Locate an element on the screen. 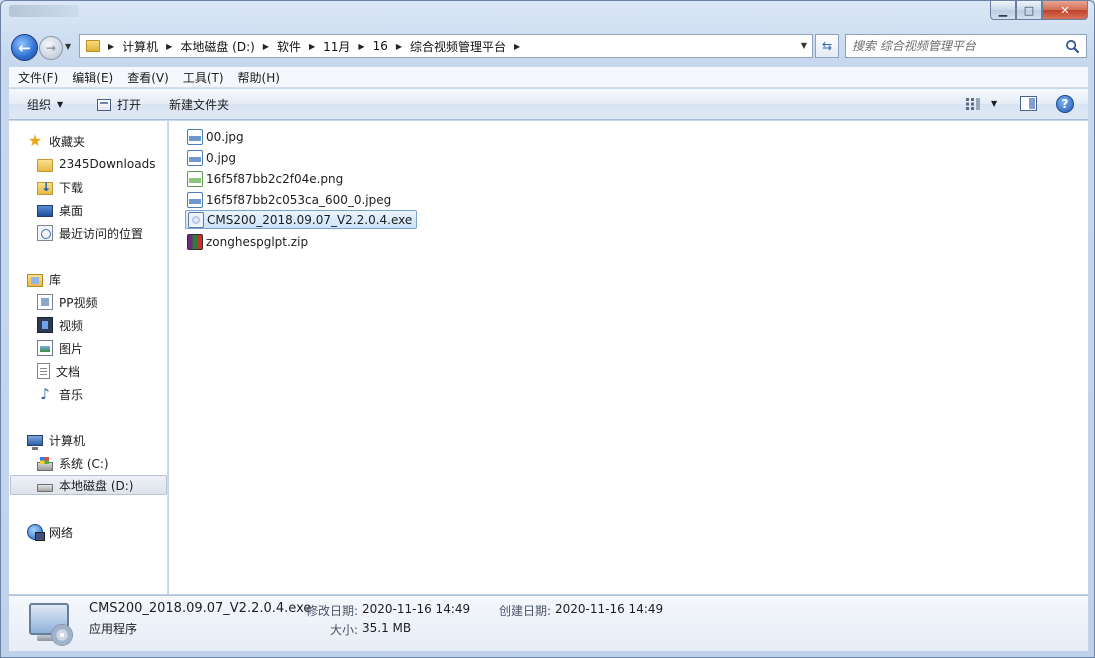 This screenshot has height=658, width=1095. nav-item-pp-video: PP视频 is located at coordinates (67, 302).